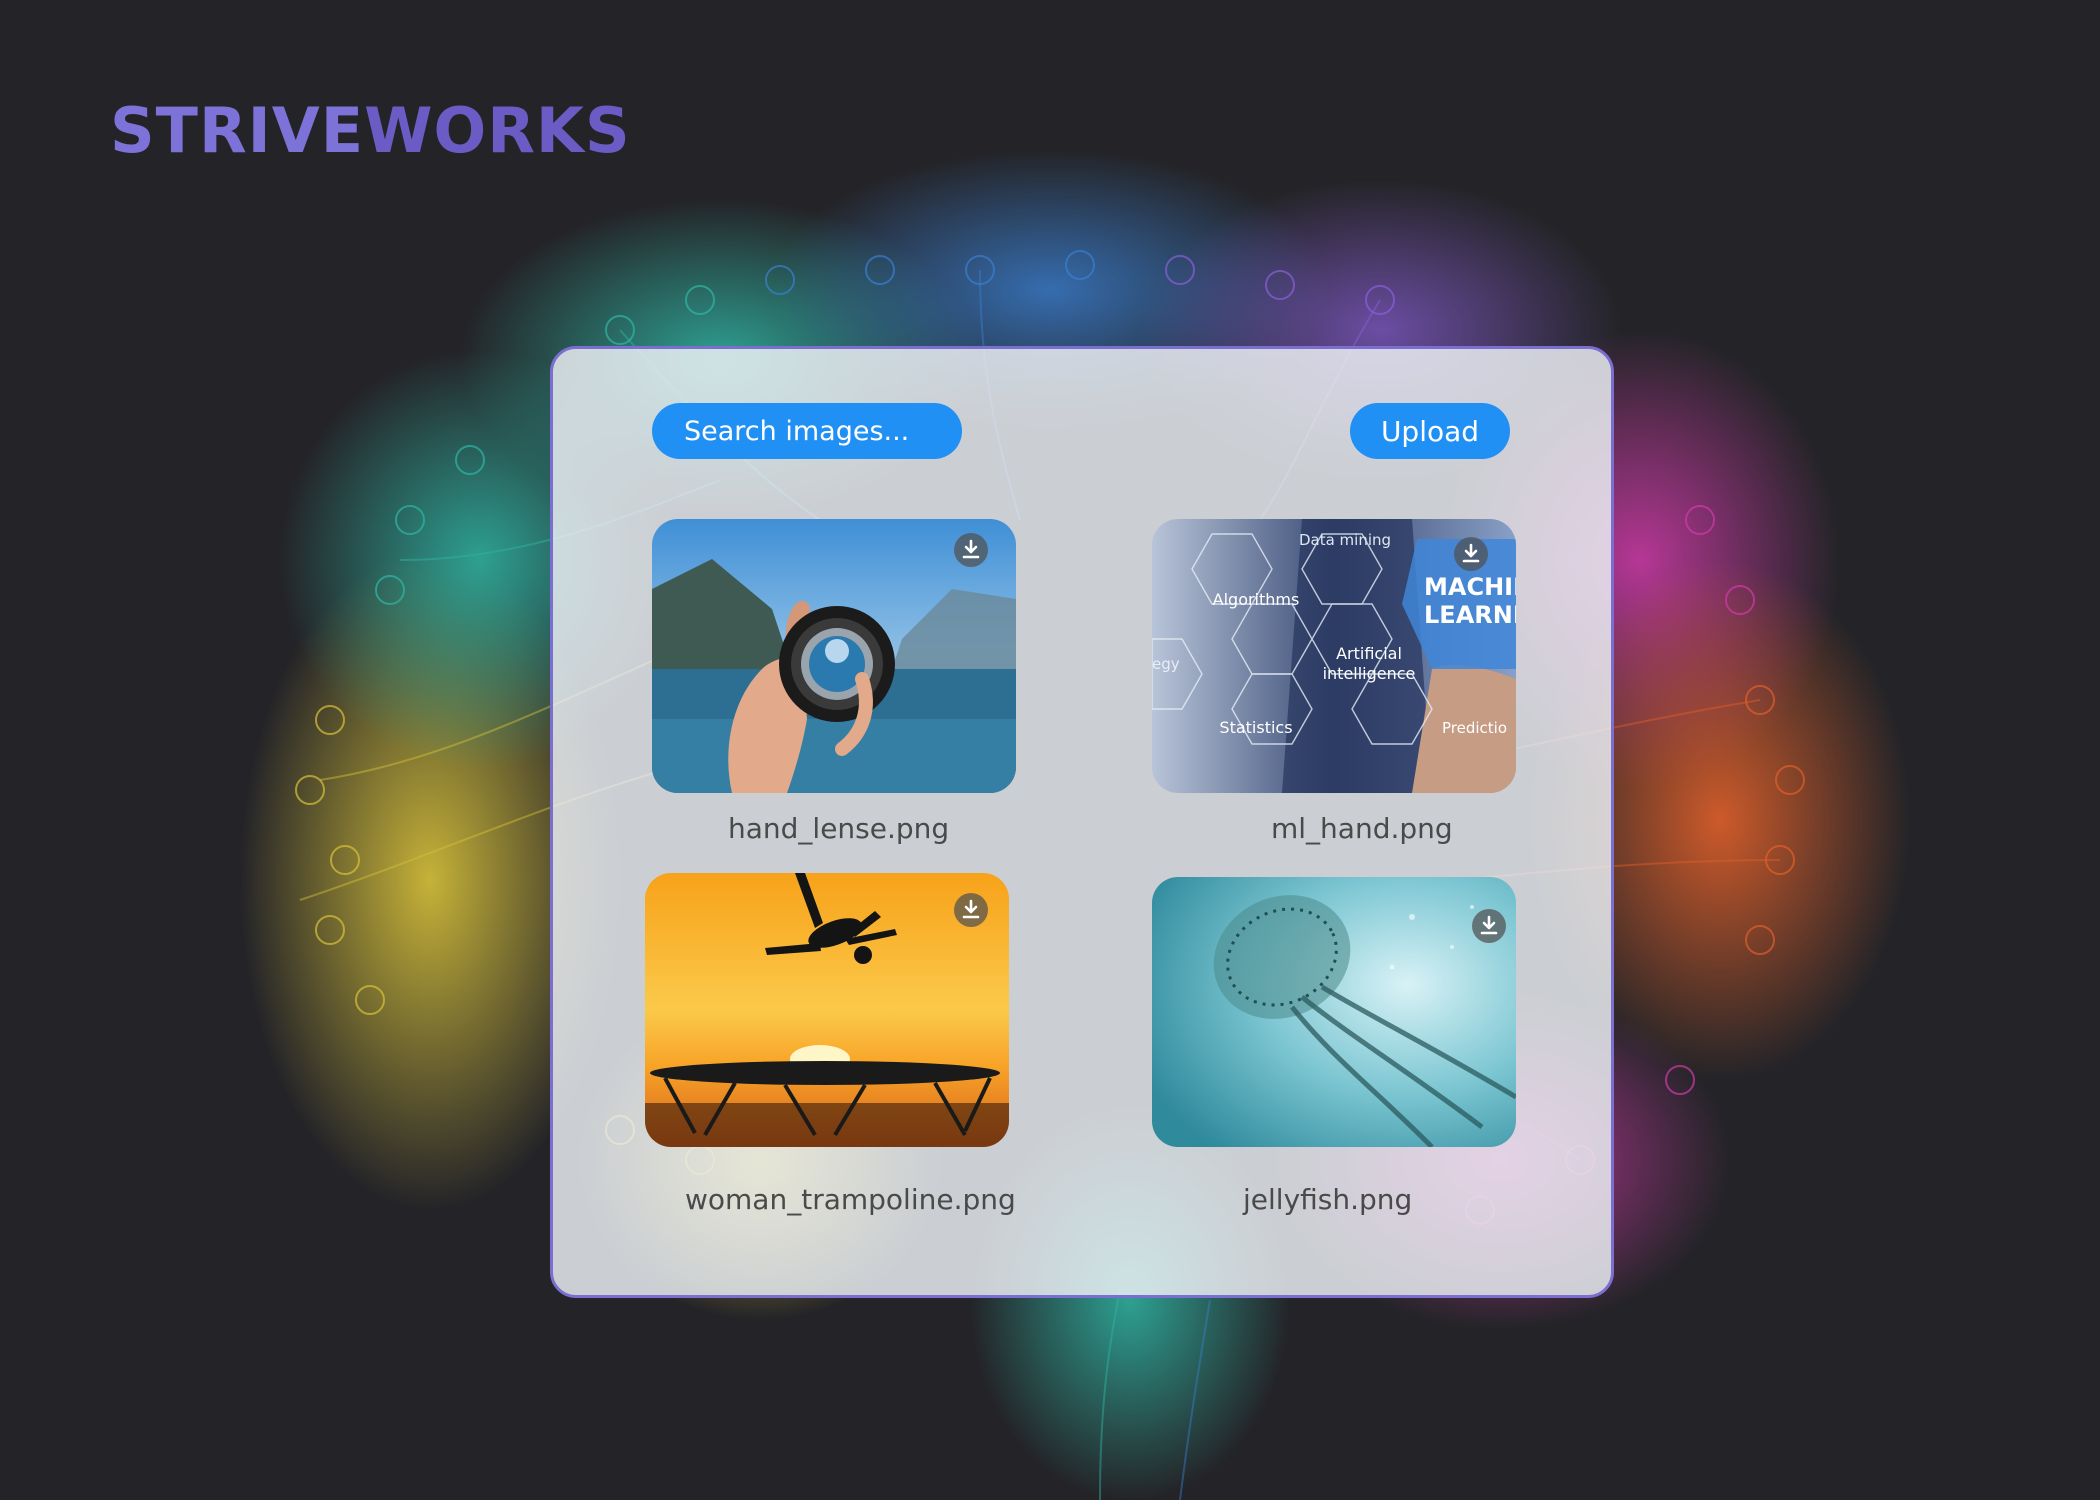 This screenshot has height=1500, width=2100. I want to click on image-filename: hand_lense.png, so click(839, 828).